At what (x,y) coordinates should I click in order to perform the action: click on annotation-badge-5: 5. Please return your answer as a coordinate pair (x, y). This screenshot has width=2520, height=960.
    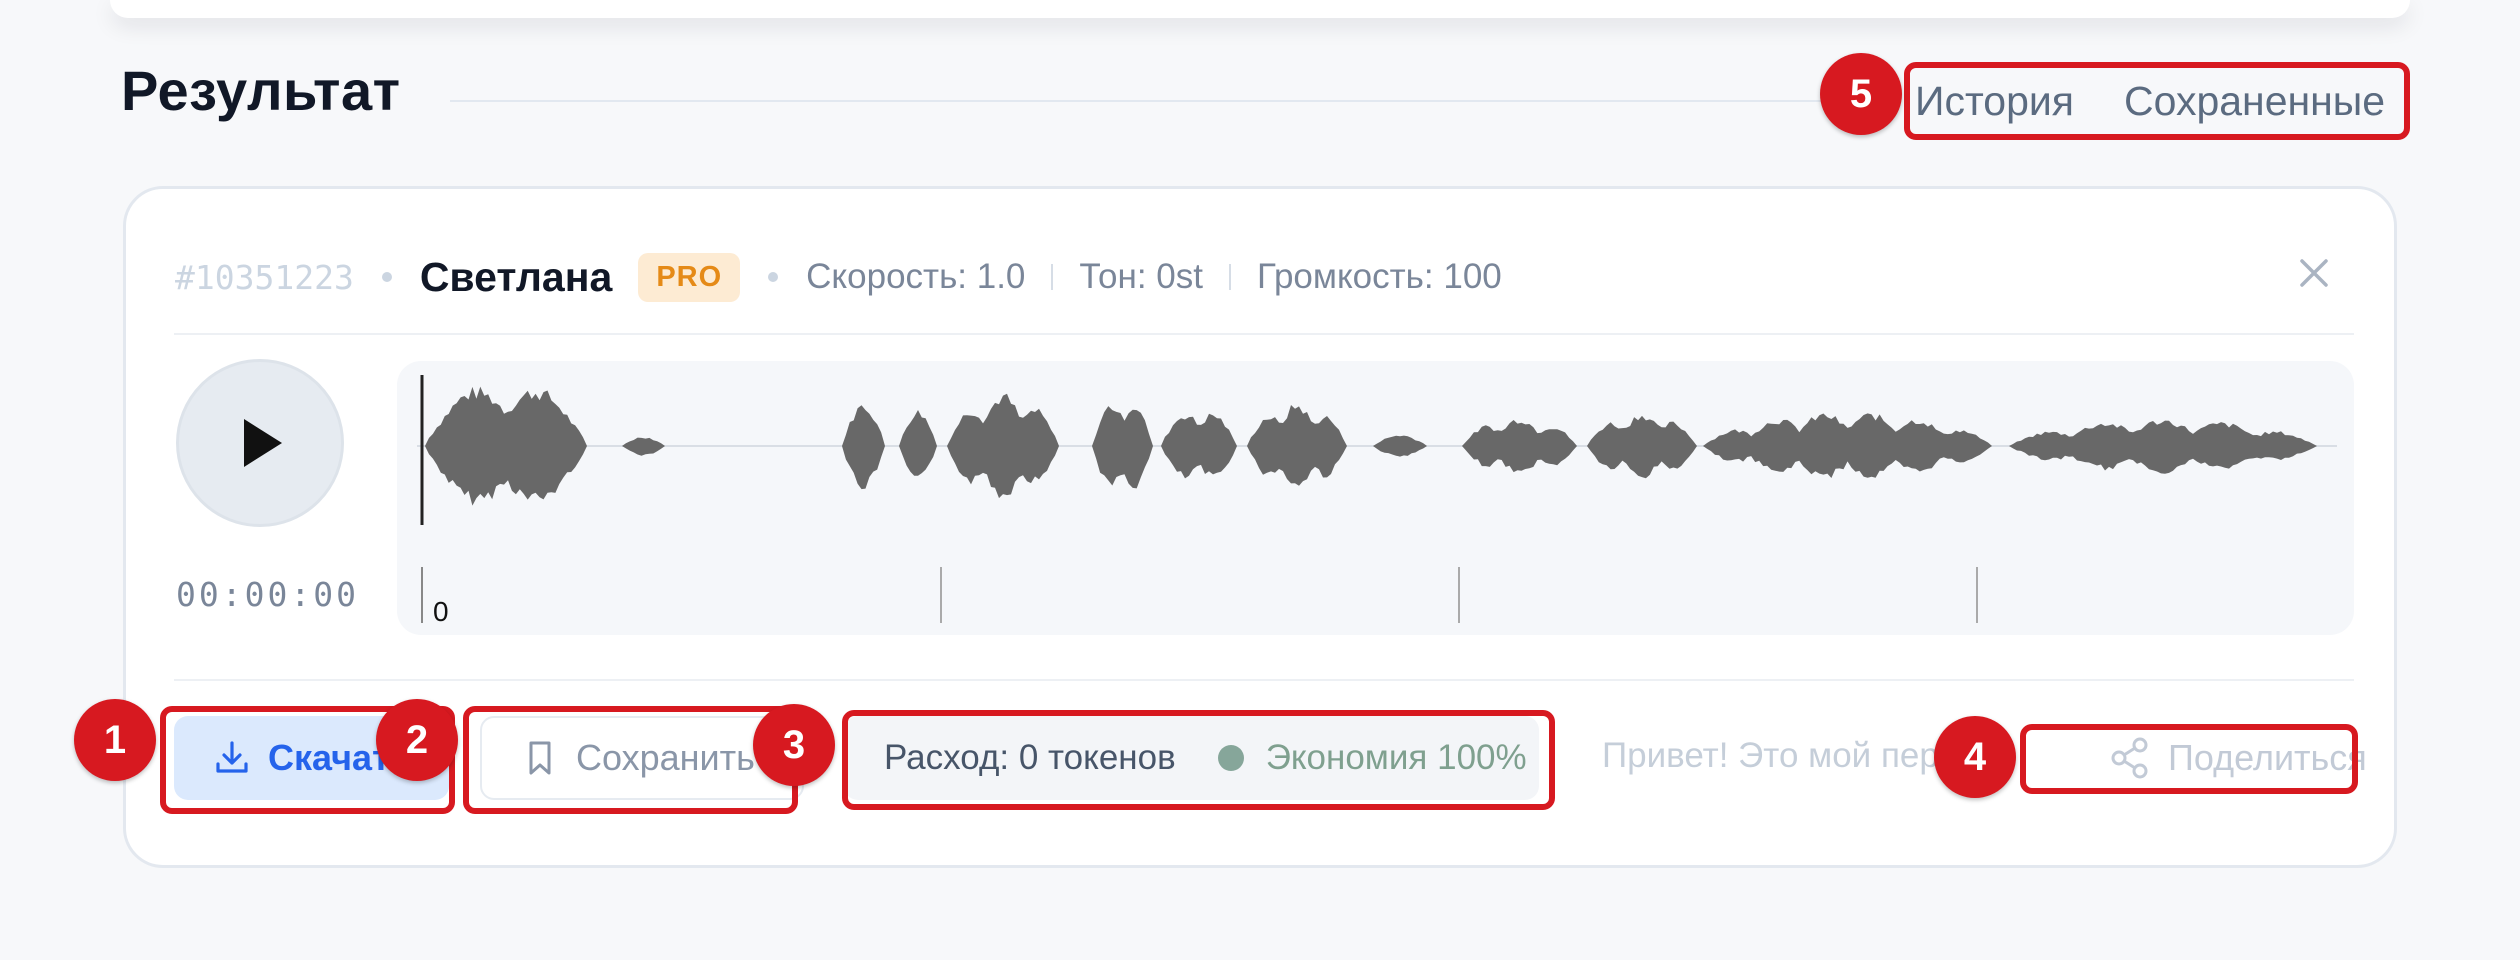
    Looking at the image, I should click on (1861, 94).